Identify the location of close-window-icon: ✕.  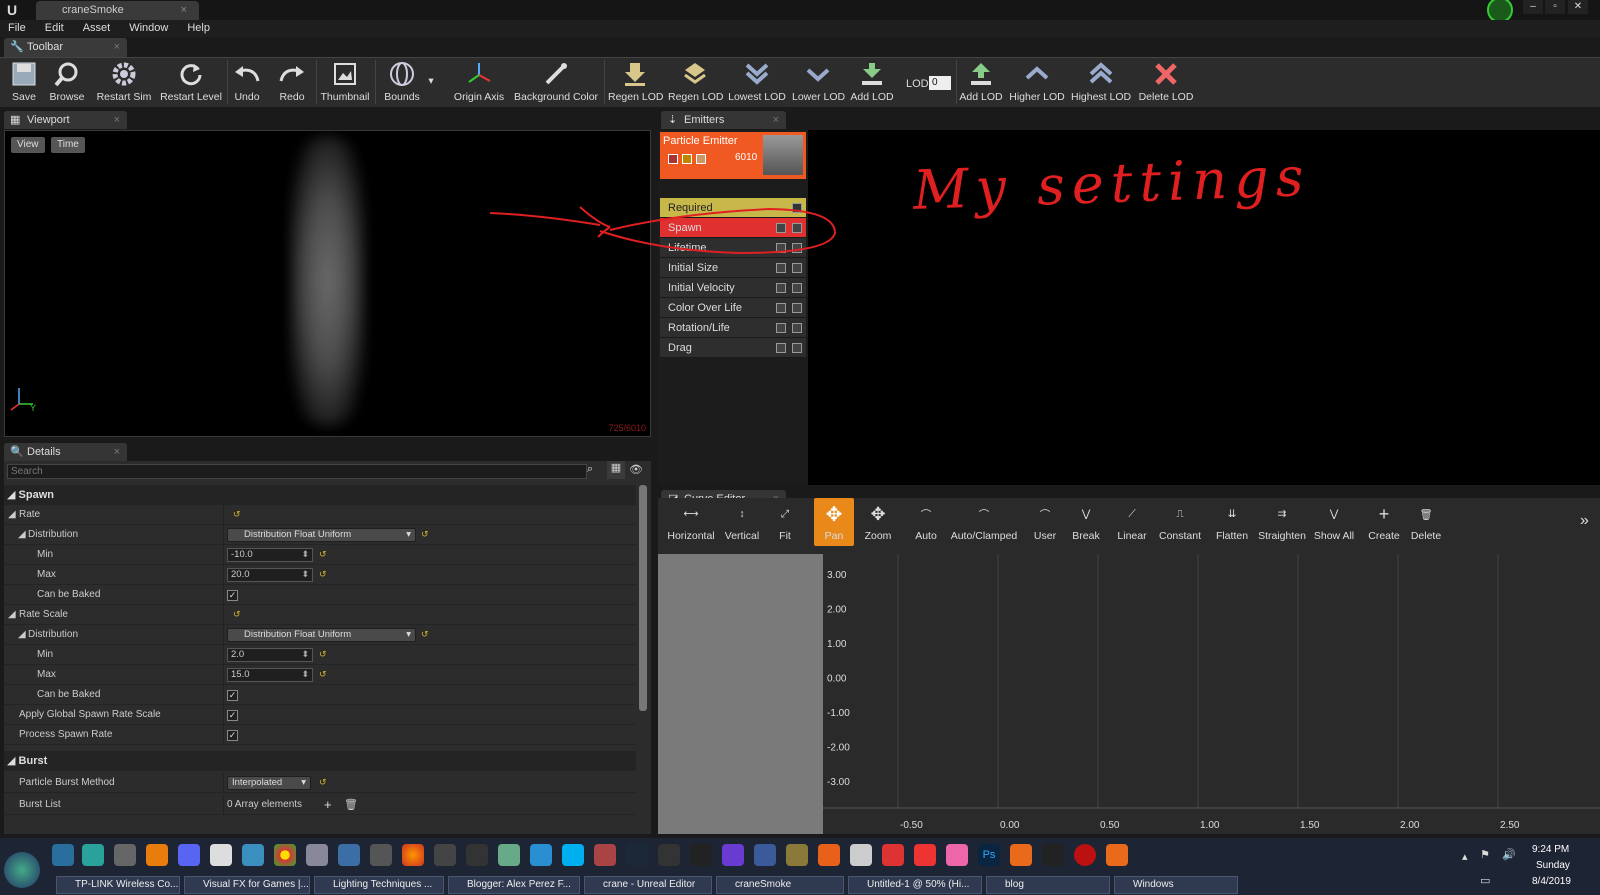
(1578, 7).